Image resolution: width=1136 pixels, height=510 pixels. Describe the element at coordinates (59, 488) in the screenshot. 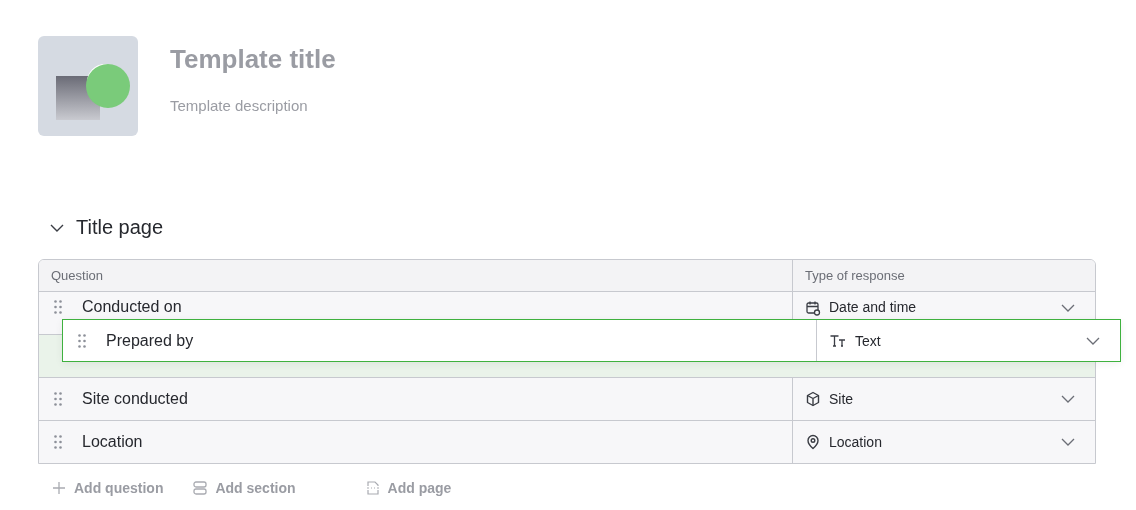

I see `plus-icon` at that location.